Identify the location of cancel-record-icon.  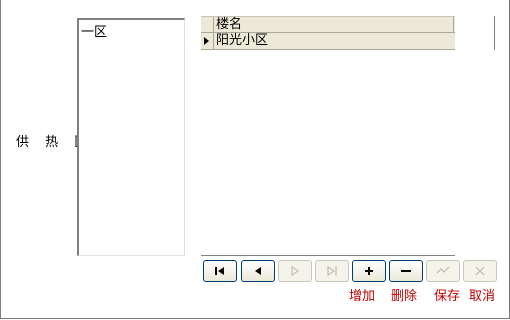
(480, 271).